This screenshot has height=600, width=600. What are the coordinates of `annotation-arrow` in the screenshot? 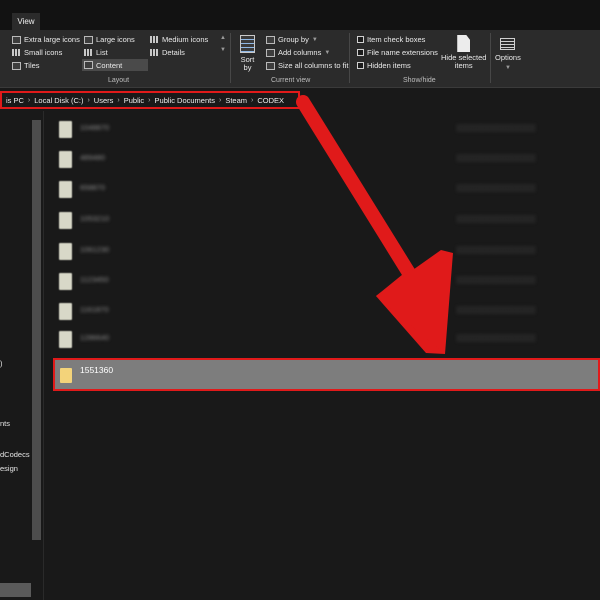 It's located at (374, 224).